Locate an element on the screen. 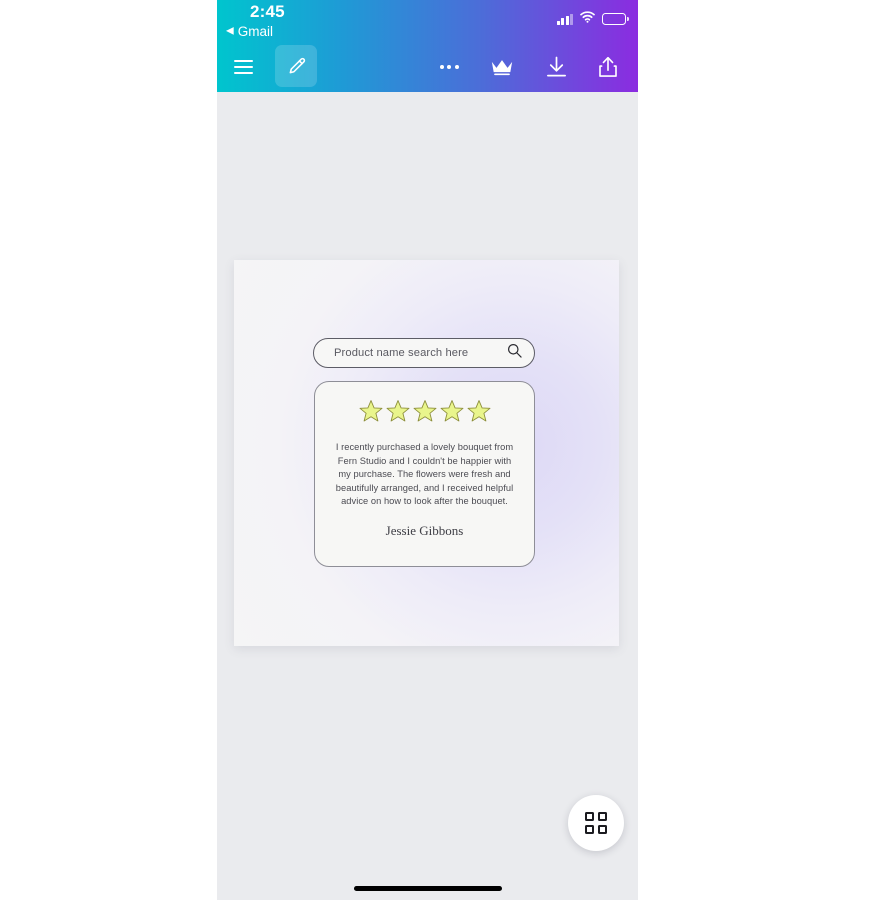  search-input: Product name search here is located at coordinates (424, 353).